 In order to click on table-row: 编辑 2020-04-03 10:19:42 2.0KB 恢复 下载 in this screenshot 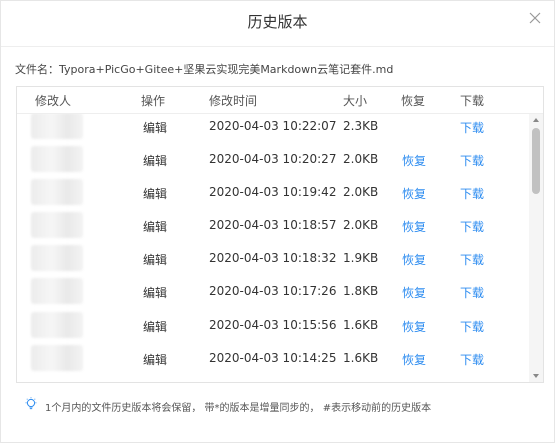, I will do `click(272, 192)`.